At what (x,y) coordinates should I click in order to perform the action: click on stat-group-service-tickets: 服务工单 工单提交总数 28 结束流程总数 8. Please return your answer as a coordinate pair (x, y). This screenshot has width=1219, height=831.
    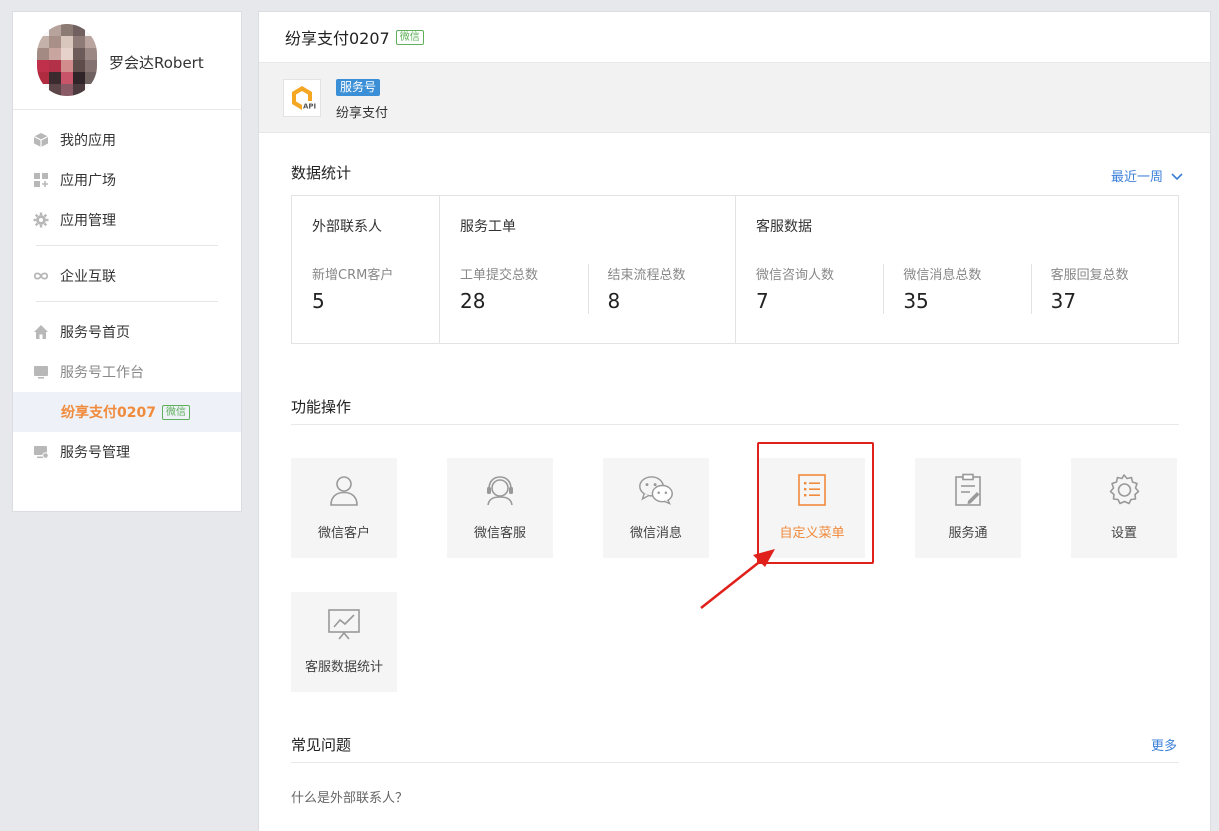
    Looking at the image, I should click on (588, 269).